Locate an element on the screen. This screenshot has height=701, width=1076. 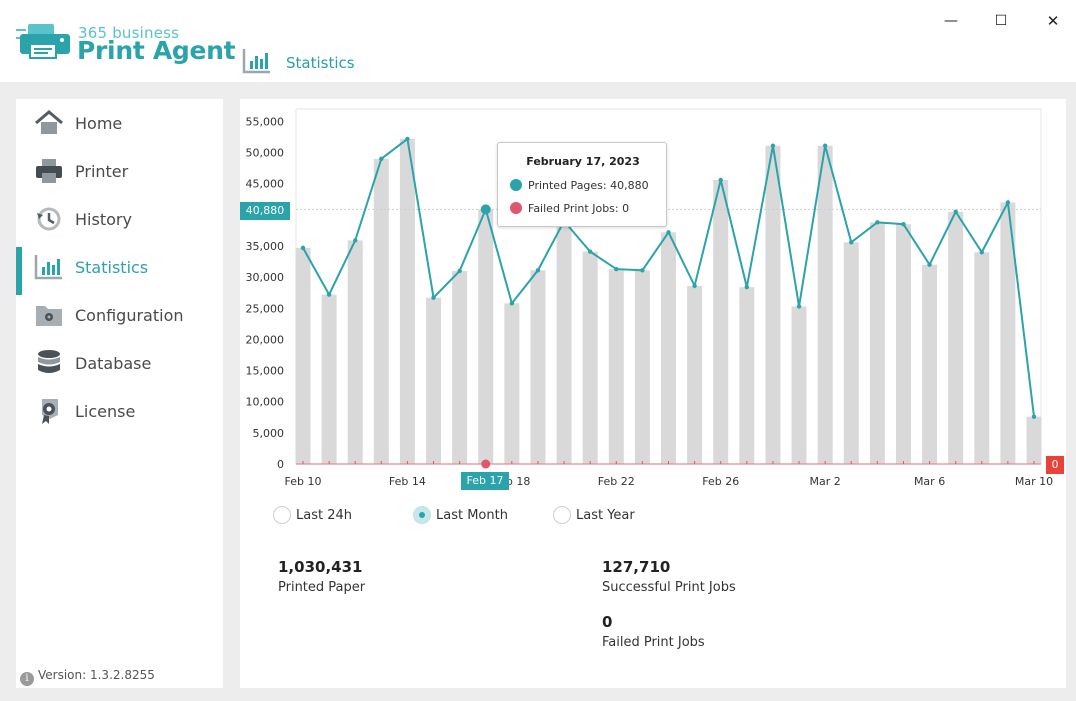
sidebar-item-home: Home is located at coordinates (119, 123).